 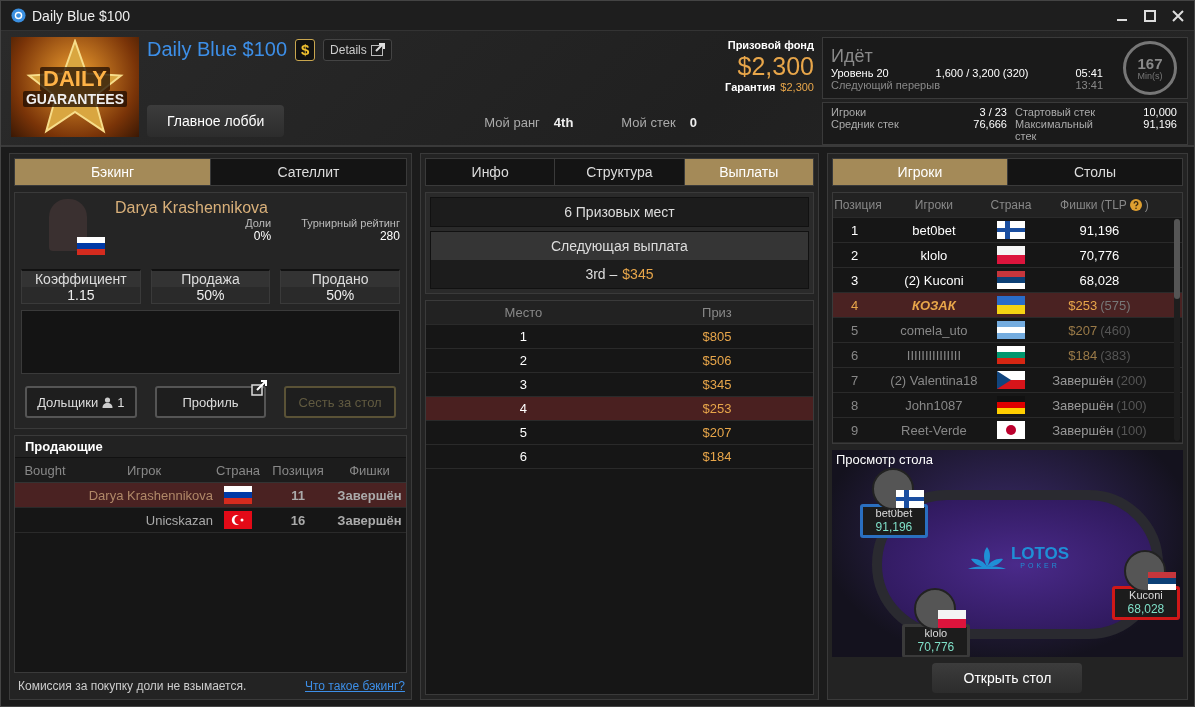 What do you see at coordinates (849, 112) in the screenshot?
I see `stat-label: Игроки` at bounding box center [849, 112].